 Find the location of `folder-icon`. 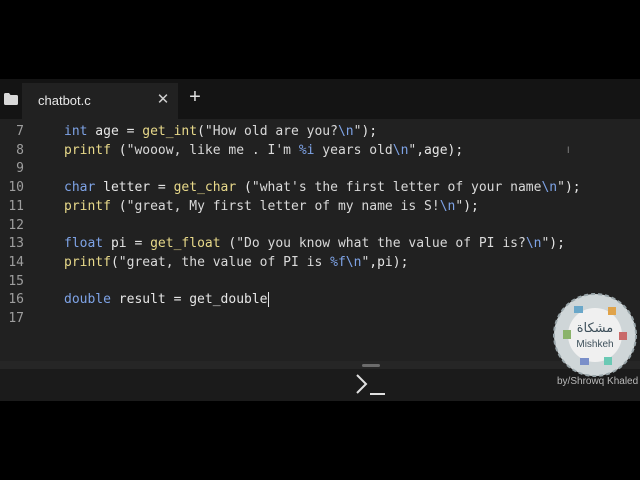

folder-icon is located at coordinates (11, 99).